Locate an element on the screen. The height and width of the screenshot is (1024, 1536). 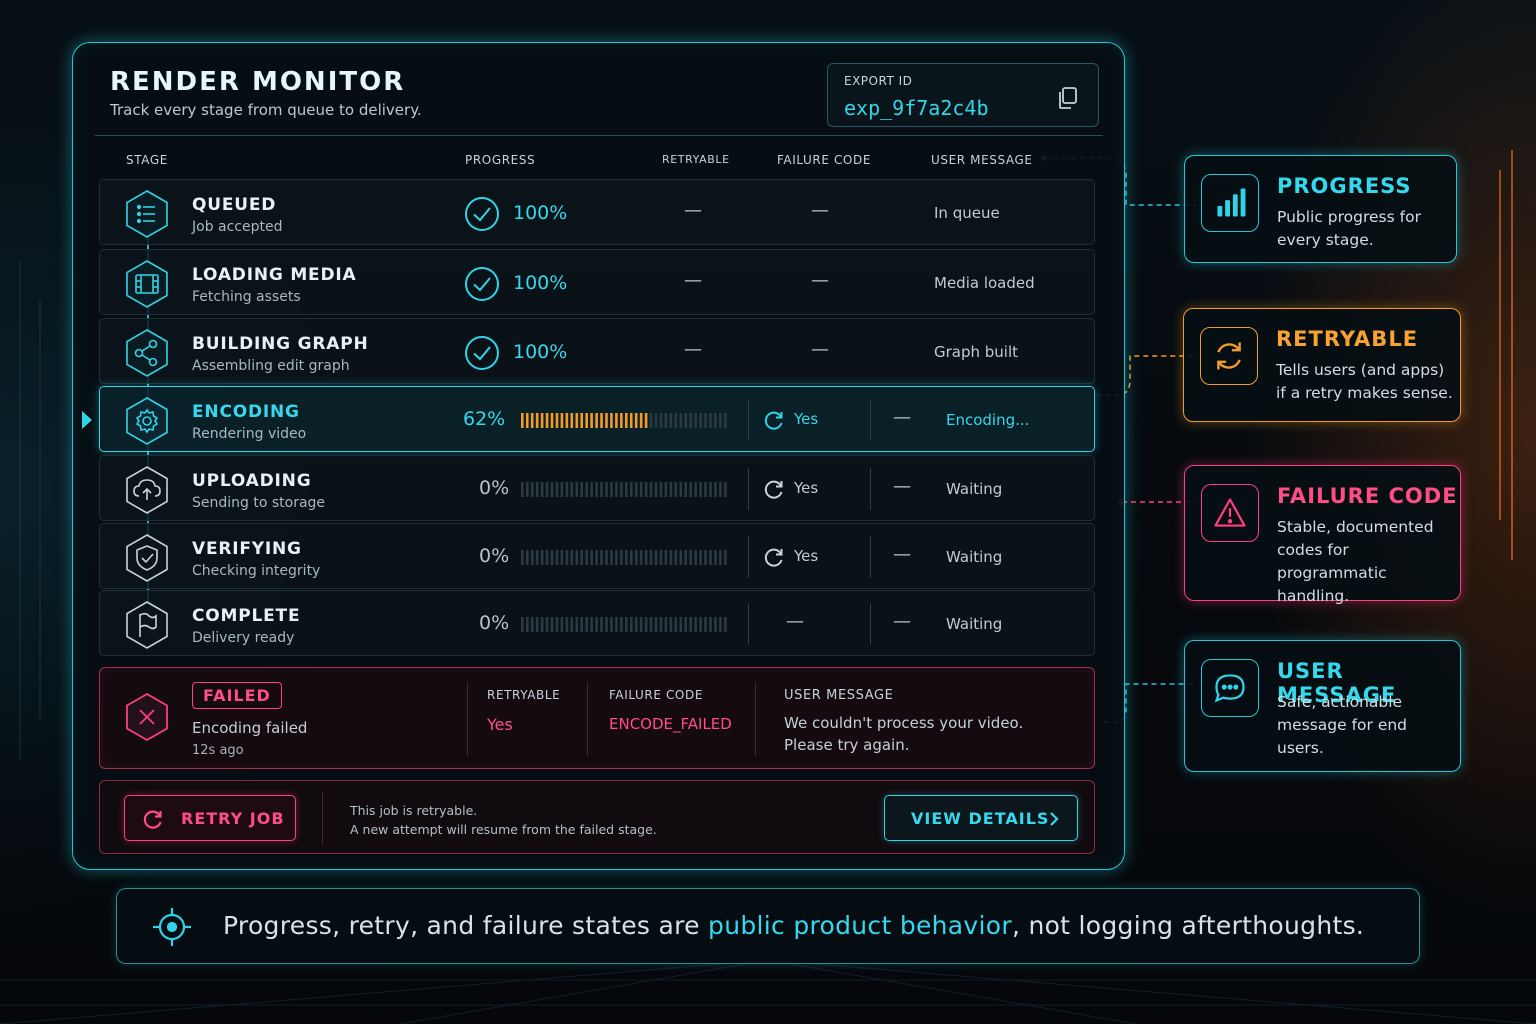
active-stage-pointer is located at coordinates (87, 420).